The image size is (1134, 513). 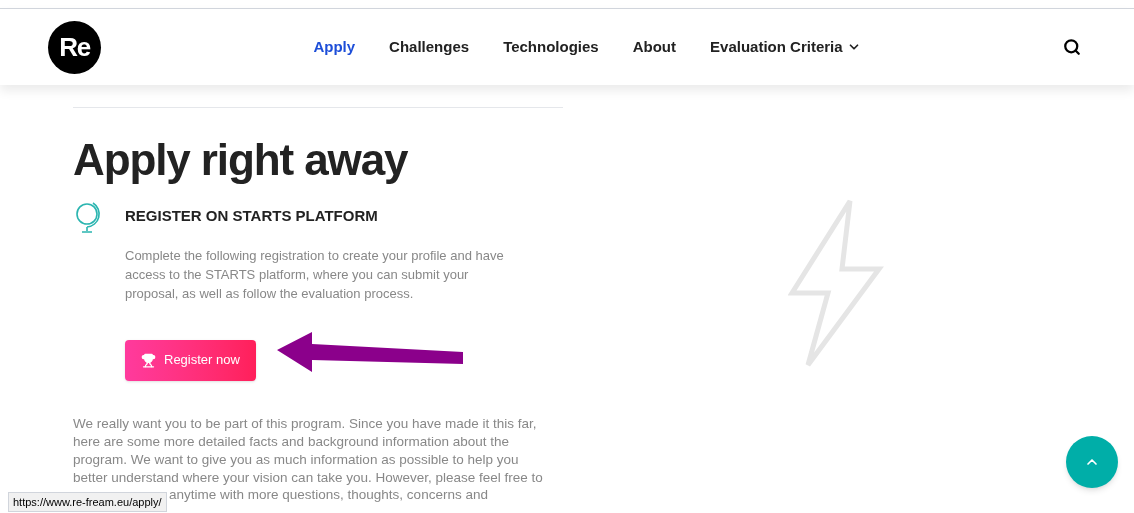 I want to click on nav-link: Apply, so click(x=334, y=47).